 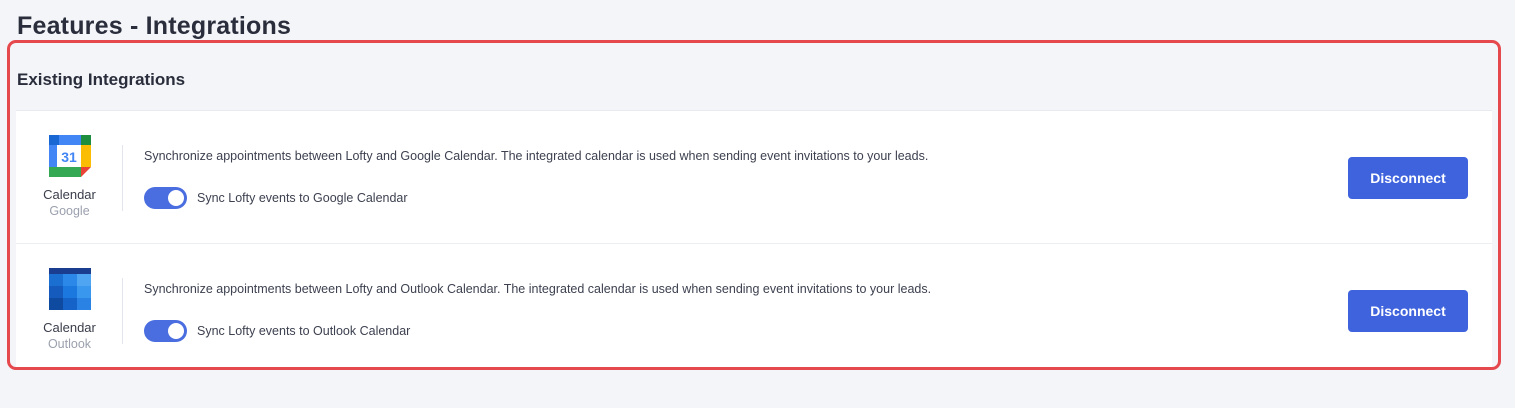 I want to click on page-title: Features - Integrations, so click(x=154, y=26).